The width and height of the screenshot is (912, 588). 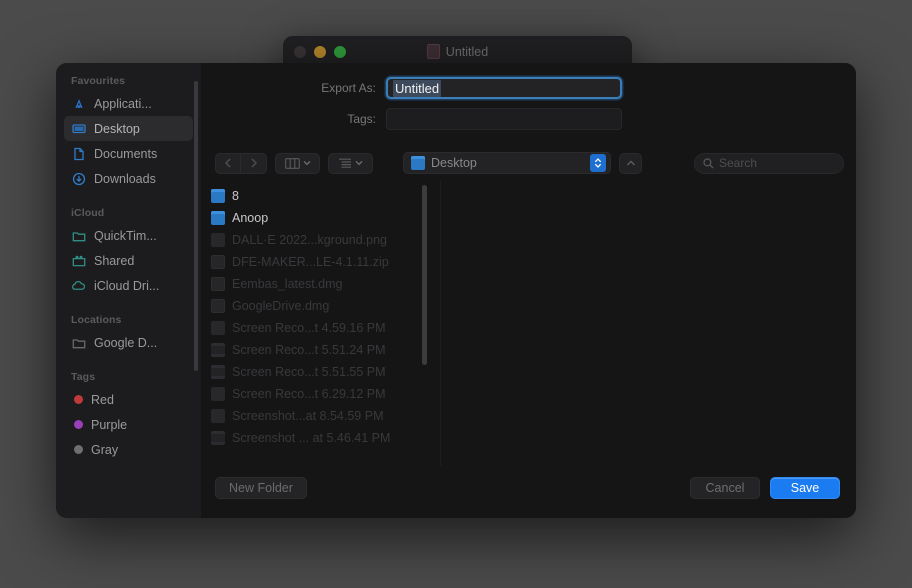 What do you see at coordinates (309, 372) in the screenshot?
I see `file-name: Screen Reco...t 5.51.55 PM` at bounding box center [309, 372].